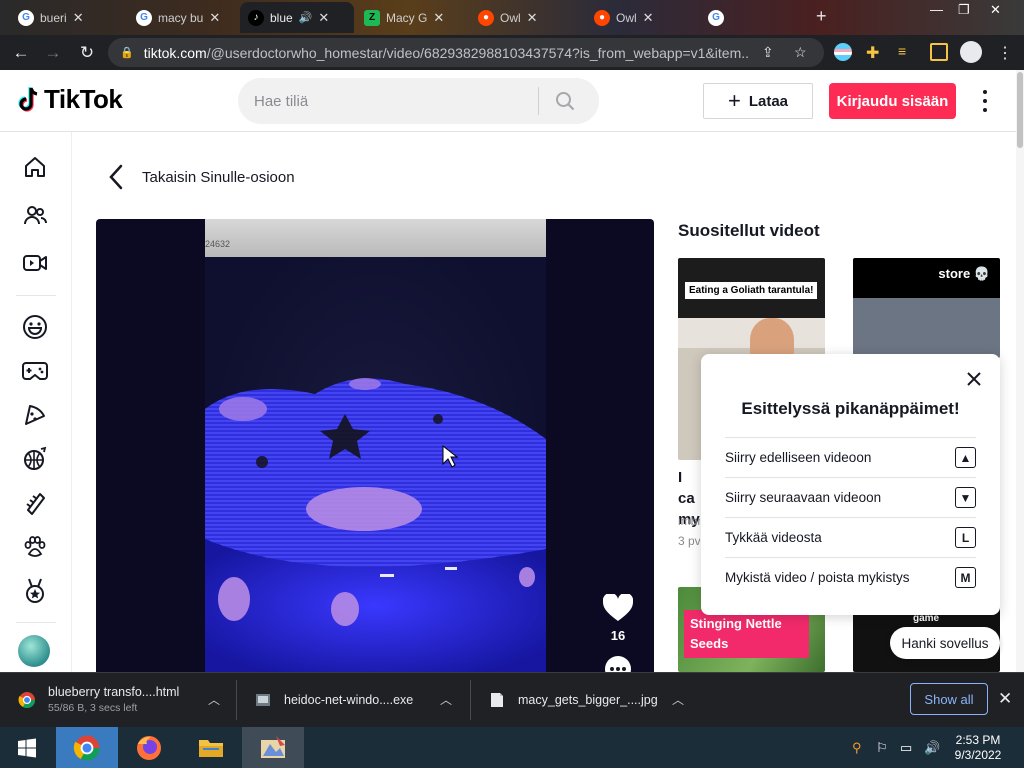 Image resolution: width=1024 pixels, height=768 pixels. I want to click on volume-icon: 🔊, so click(932, 748).